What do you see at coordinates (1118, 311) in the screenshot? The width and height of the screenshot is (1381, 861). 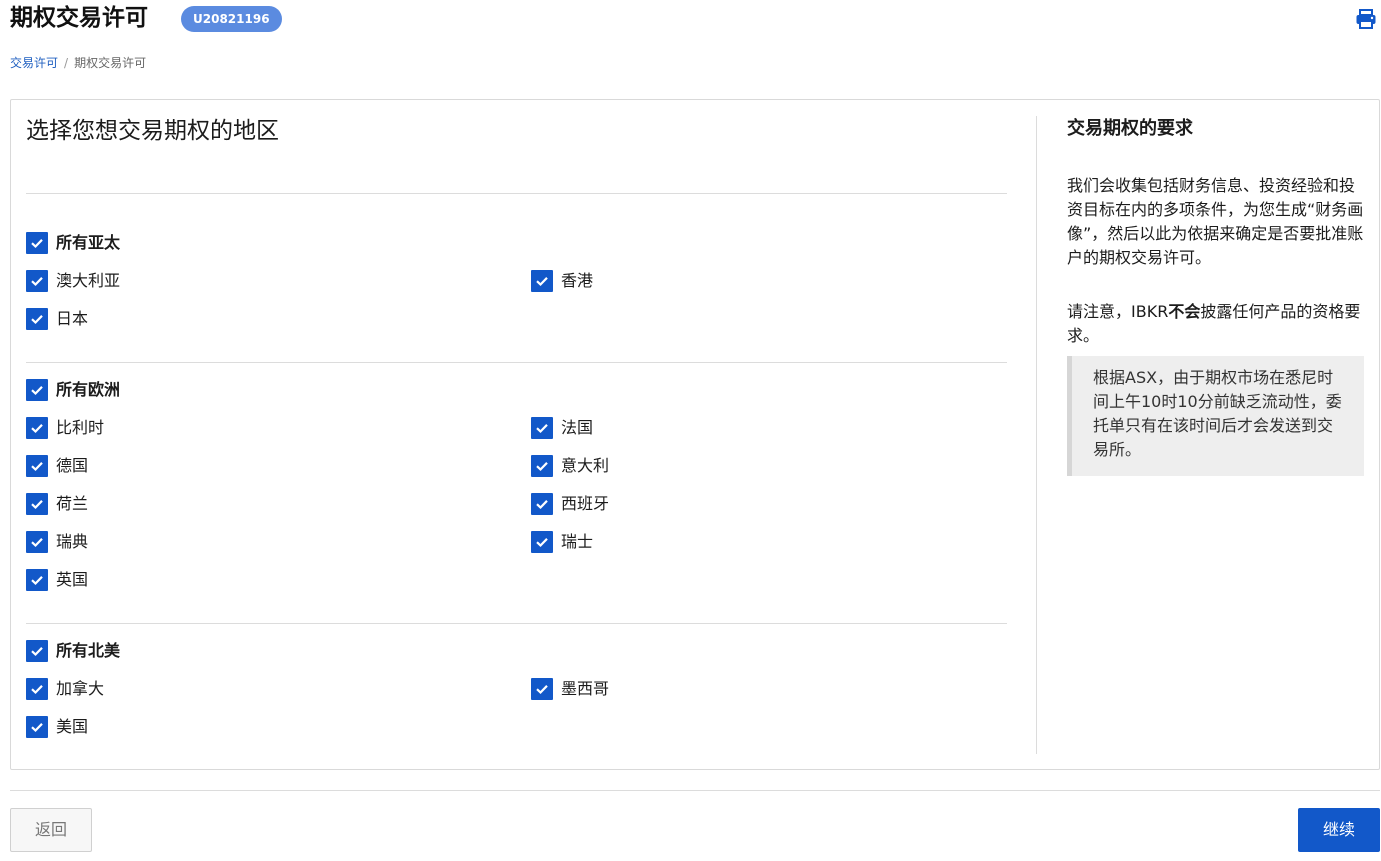 I see `note-prefix: 请注意，IBKR` at bounding box center [1118, 311].